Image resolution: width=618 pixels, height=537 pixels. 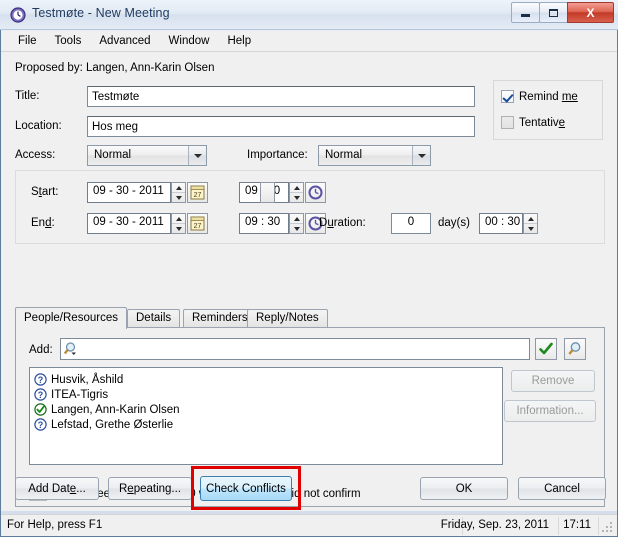 I want to click on accept-attendee-button, so click(x=546, y=349).